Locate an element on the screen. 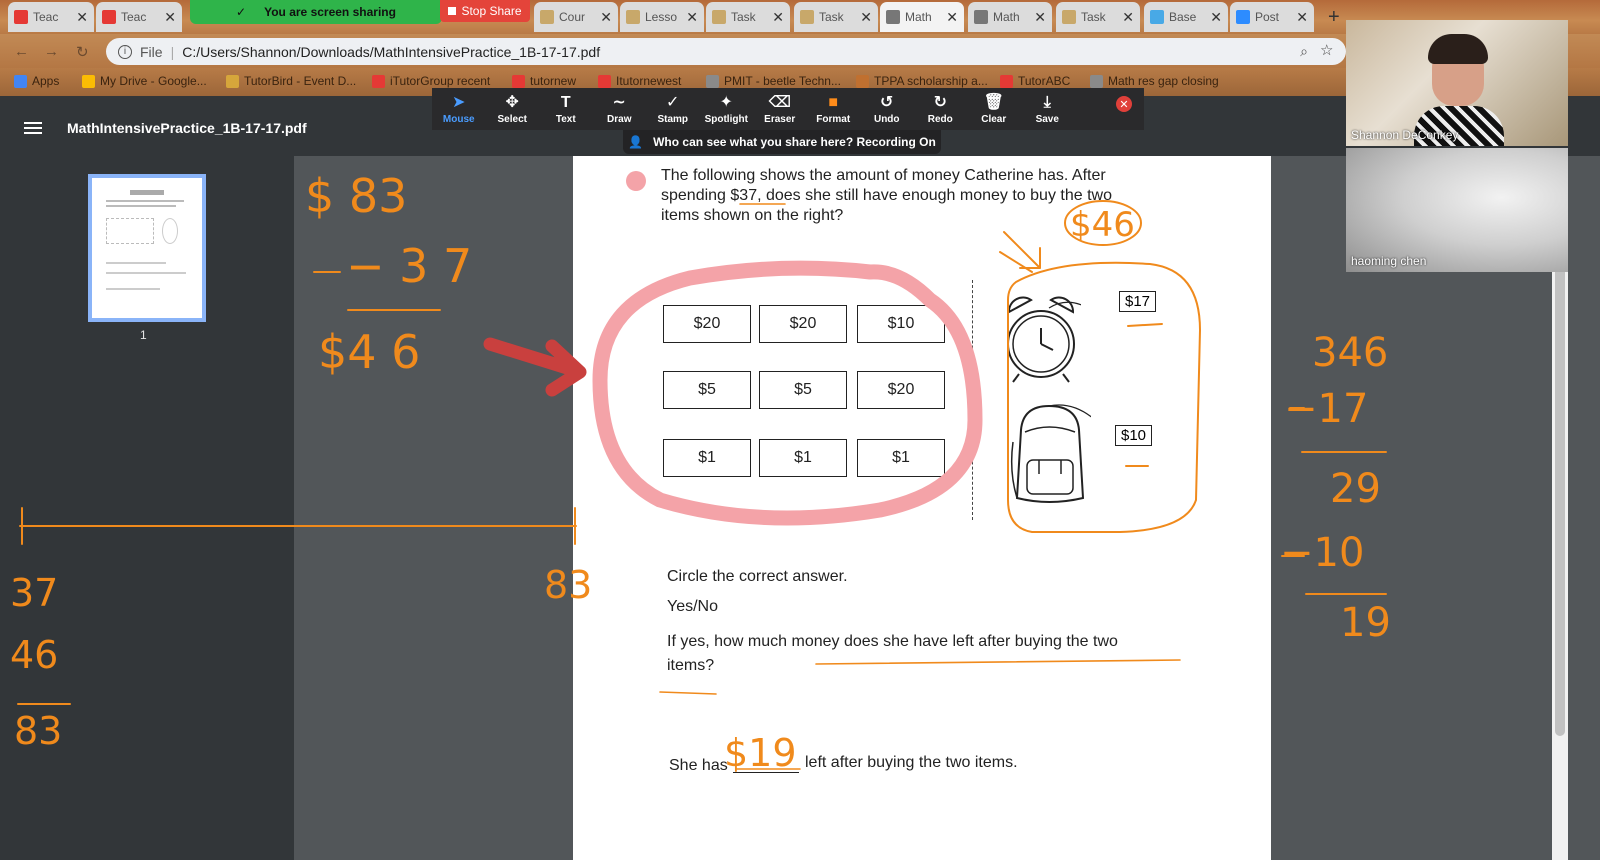 The image size is (1600, 860). forward-icon: → is located at coordinates (51, 51).